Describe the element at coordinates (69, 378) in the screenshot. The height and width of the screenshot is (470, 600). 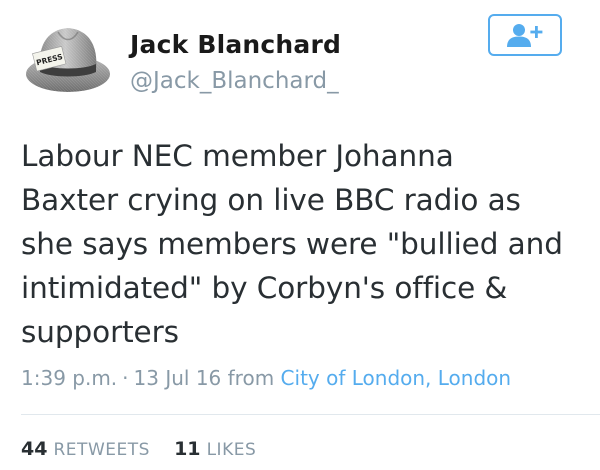
I see `tweet-time: 1:39 p.m.` at that location.